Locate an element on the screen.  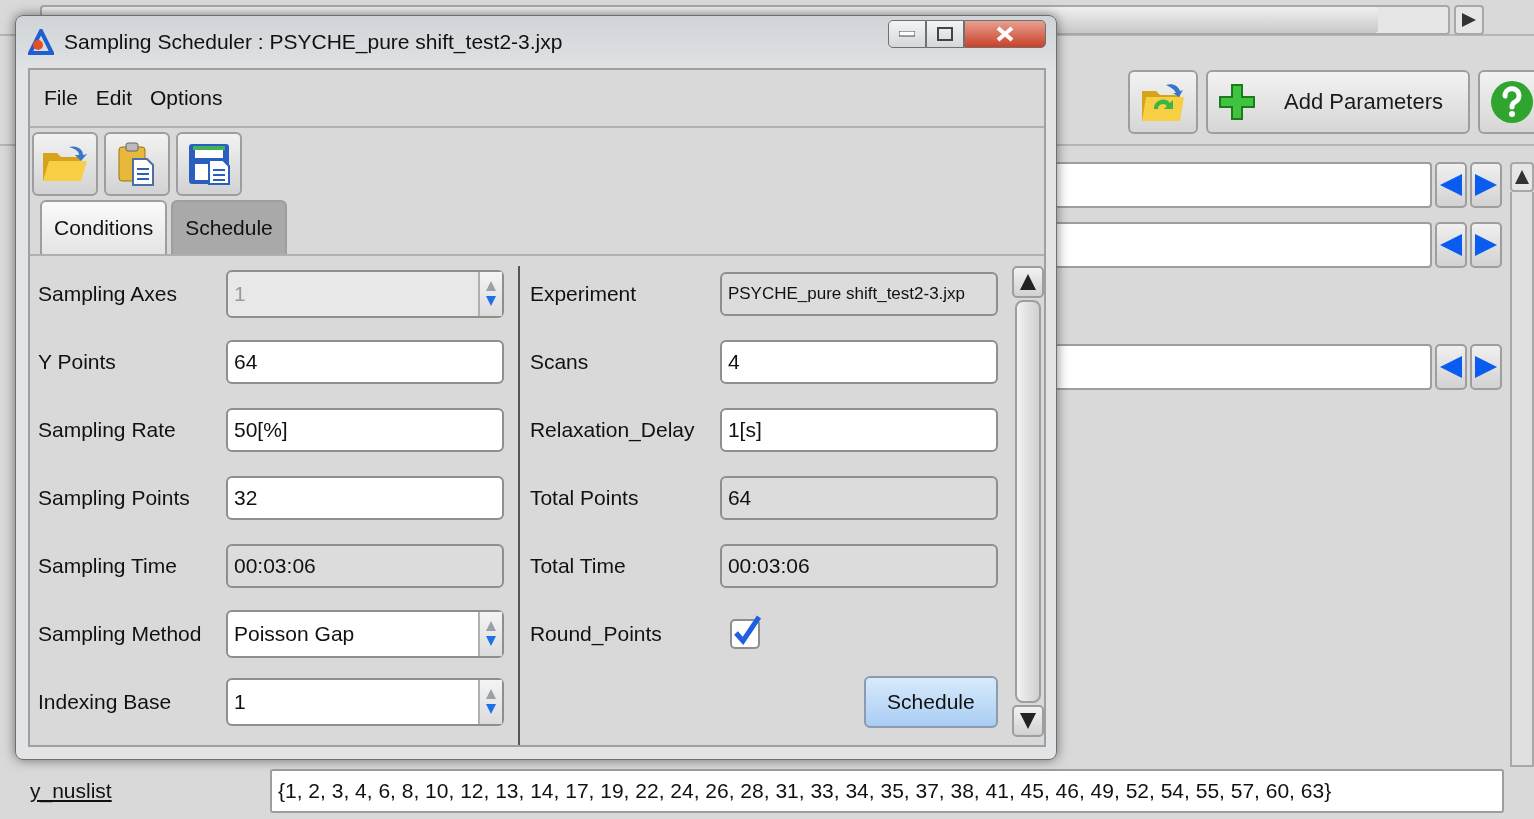
maximize-icon is located at coordinates (945, 34).